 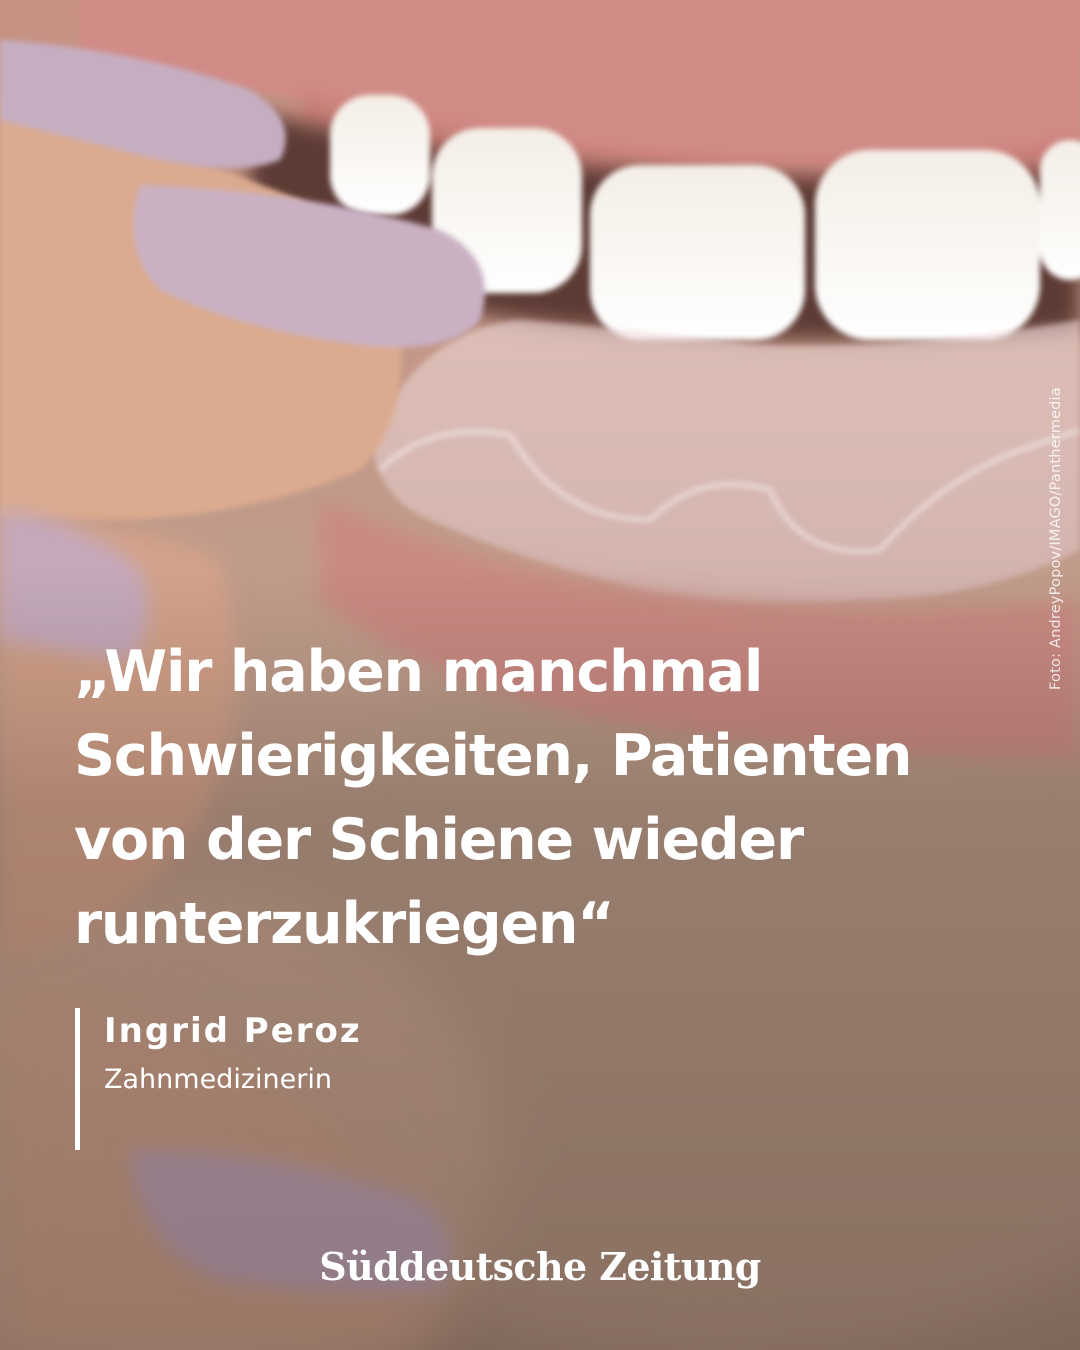 I want to click on brand-logo: Süddeutsche Zeitung, so click(x=540, y=1266).